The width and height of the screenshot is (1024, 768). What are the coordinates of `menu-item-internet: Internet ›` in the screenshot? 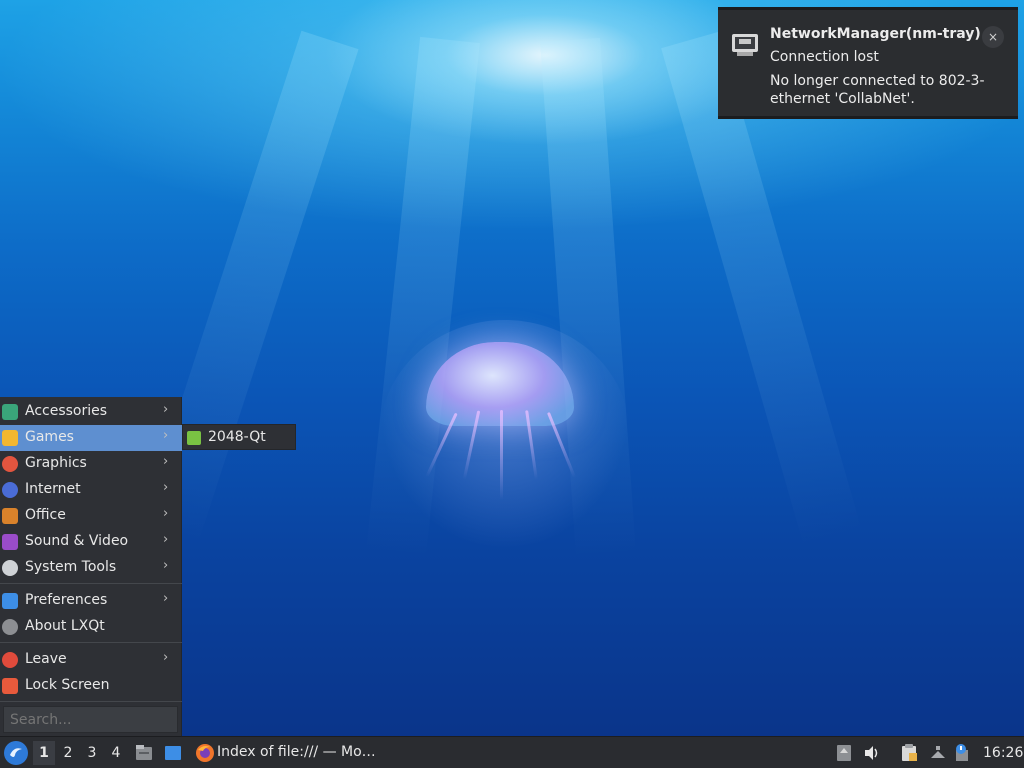 It's located at (91, 490).